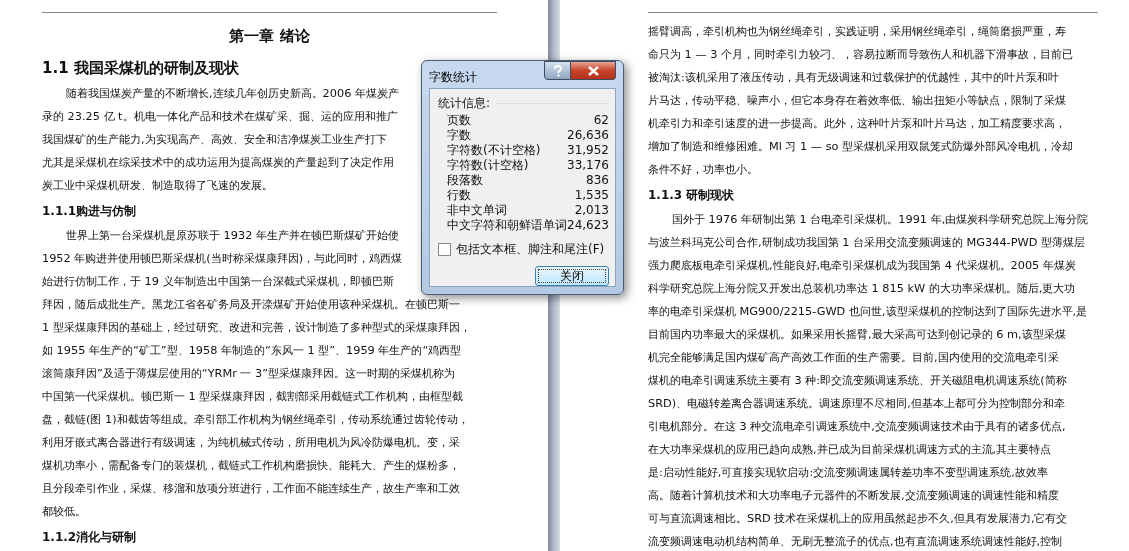  What do you see at coordinates (855, 542) in the screenshot?
I see `text-line: 流变频调速电动机结构简单、无刷无整流子的优点,也有直流调速系统调速性能好,控制` at bounding box center [855, 542].